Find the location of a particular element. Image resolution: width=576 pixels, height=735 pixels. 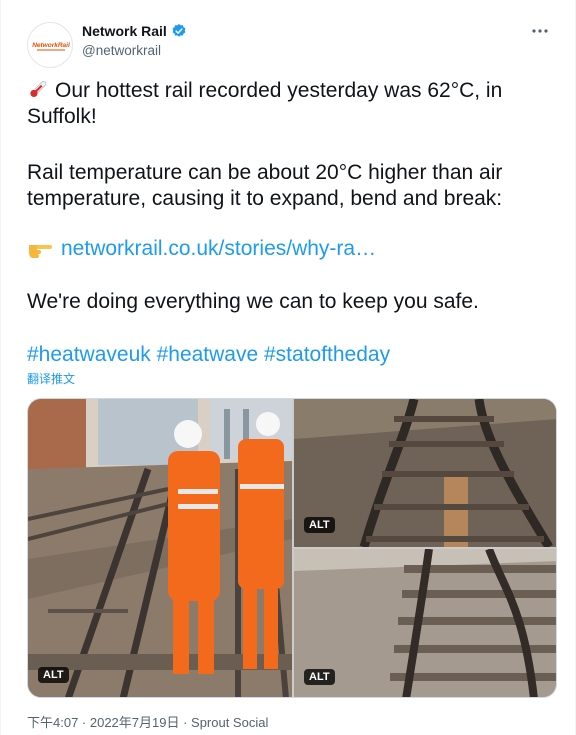

svg-text: NetworkRail is located at coordinates (51, 45).